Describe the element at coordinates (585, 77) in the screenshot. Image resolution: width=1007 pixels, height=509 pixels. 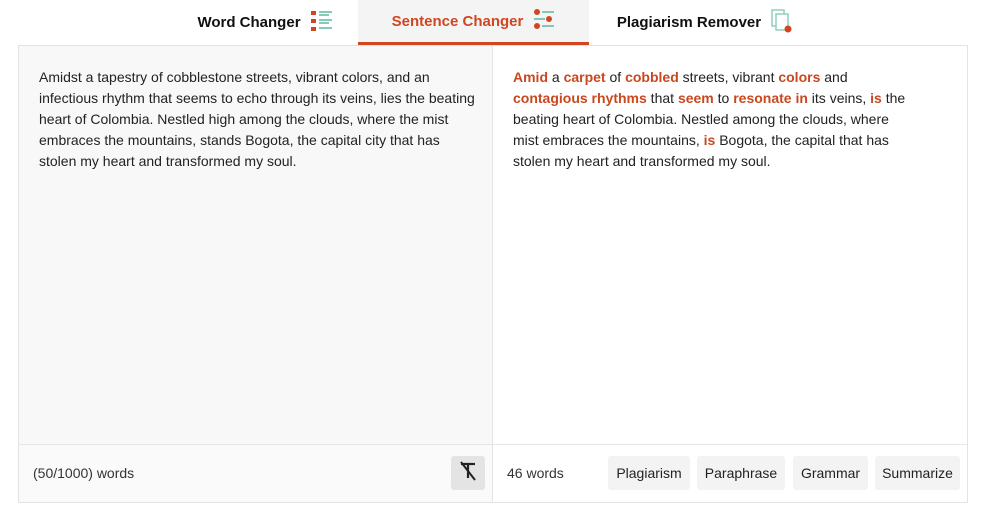
I see `changed-phrase: carpet` at that location.